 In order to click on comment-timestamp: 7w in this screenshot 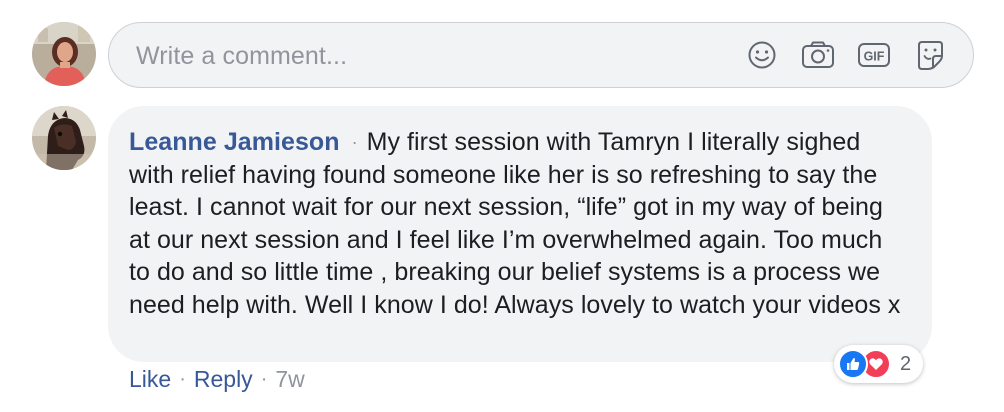, I will do `click(289, 379)`.